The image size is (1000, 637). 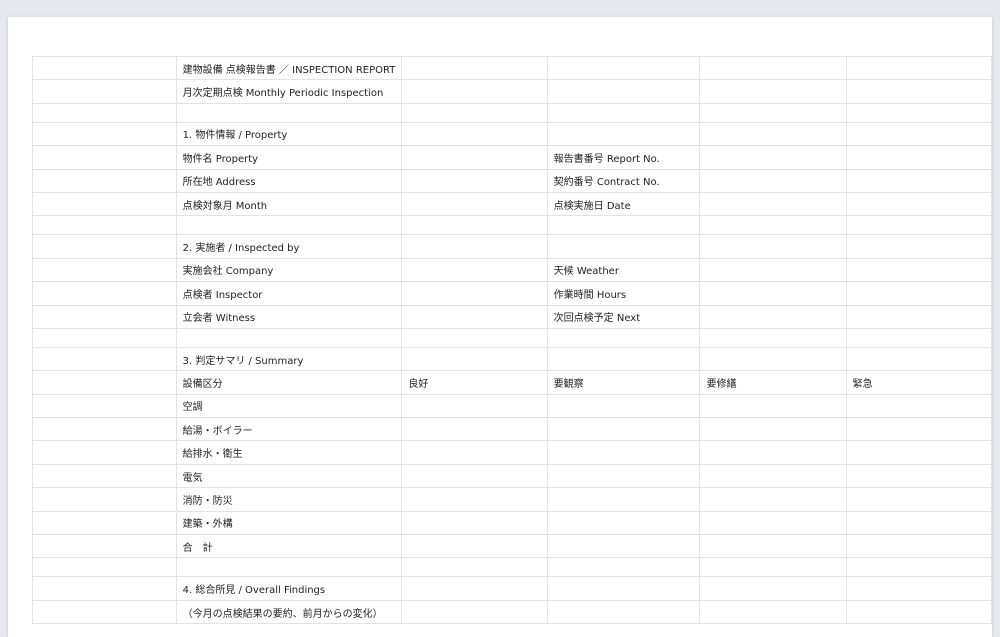 What do you see at coordinates (289, 134) in the screenshot?
I see `section-heading-property: 1. 物件情報 / Property` at bounding box center [289, 134].